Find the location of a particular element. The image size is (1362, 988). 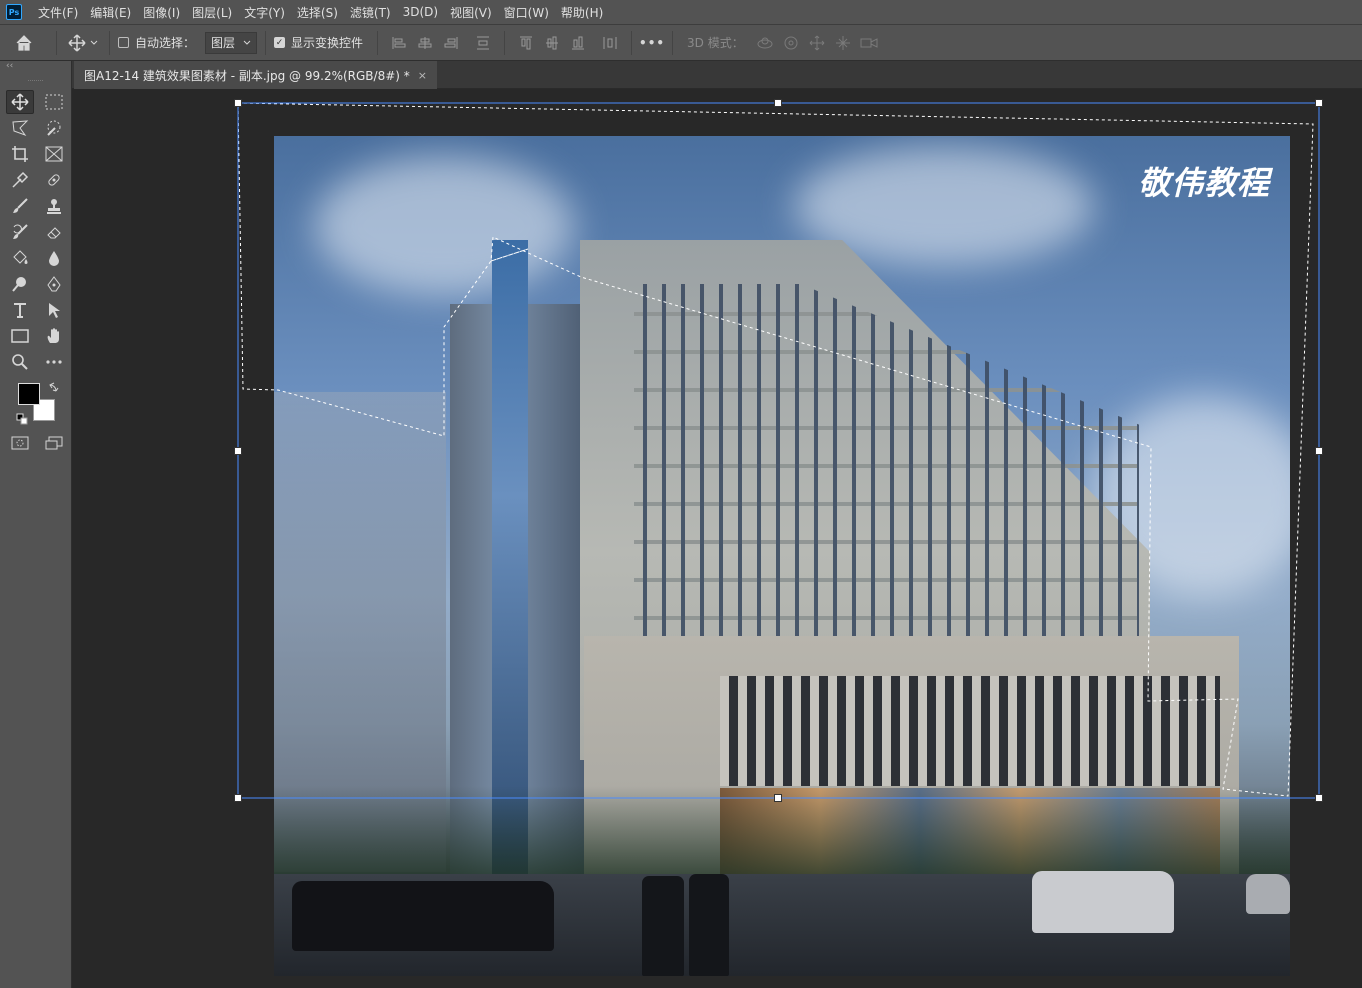

foreground-color-swatch is located at coordinates (29, 394).